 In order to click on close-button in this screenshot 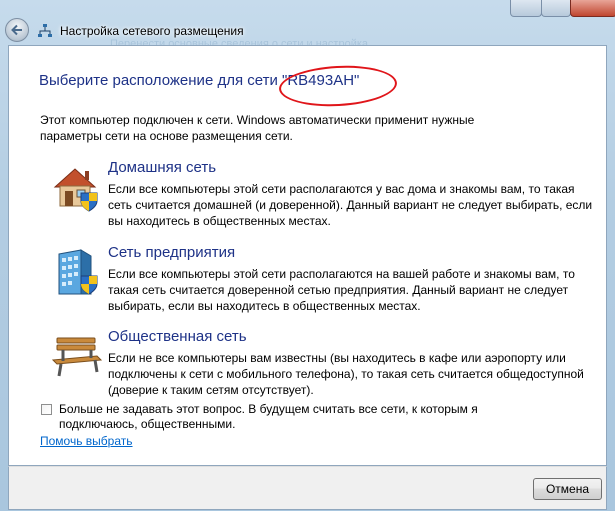, I will do `click(592, 8)`.